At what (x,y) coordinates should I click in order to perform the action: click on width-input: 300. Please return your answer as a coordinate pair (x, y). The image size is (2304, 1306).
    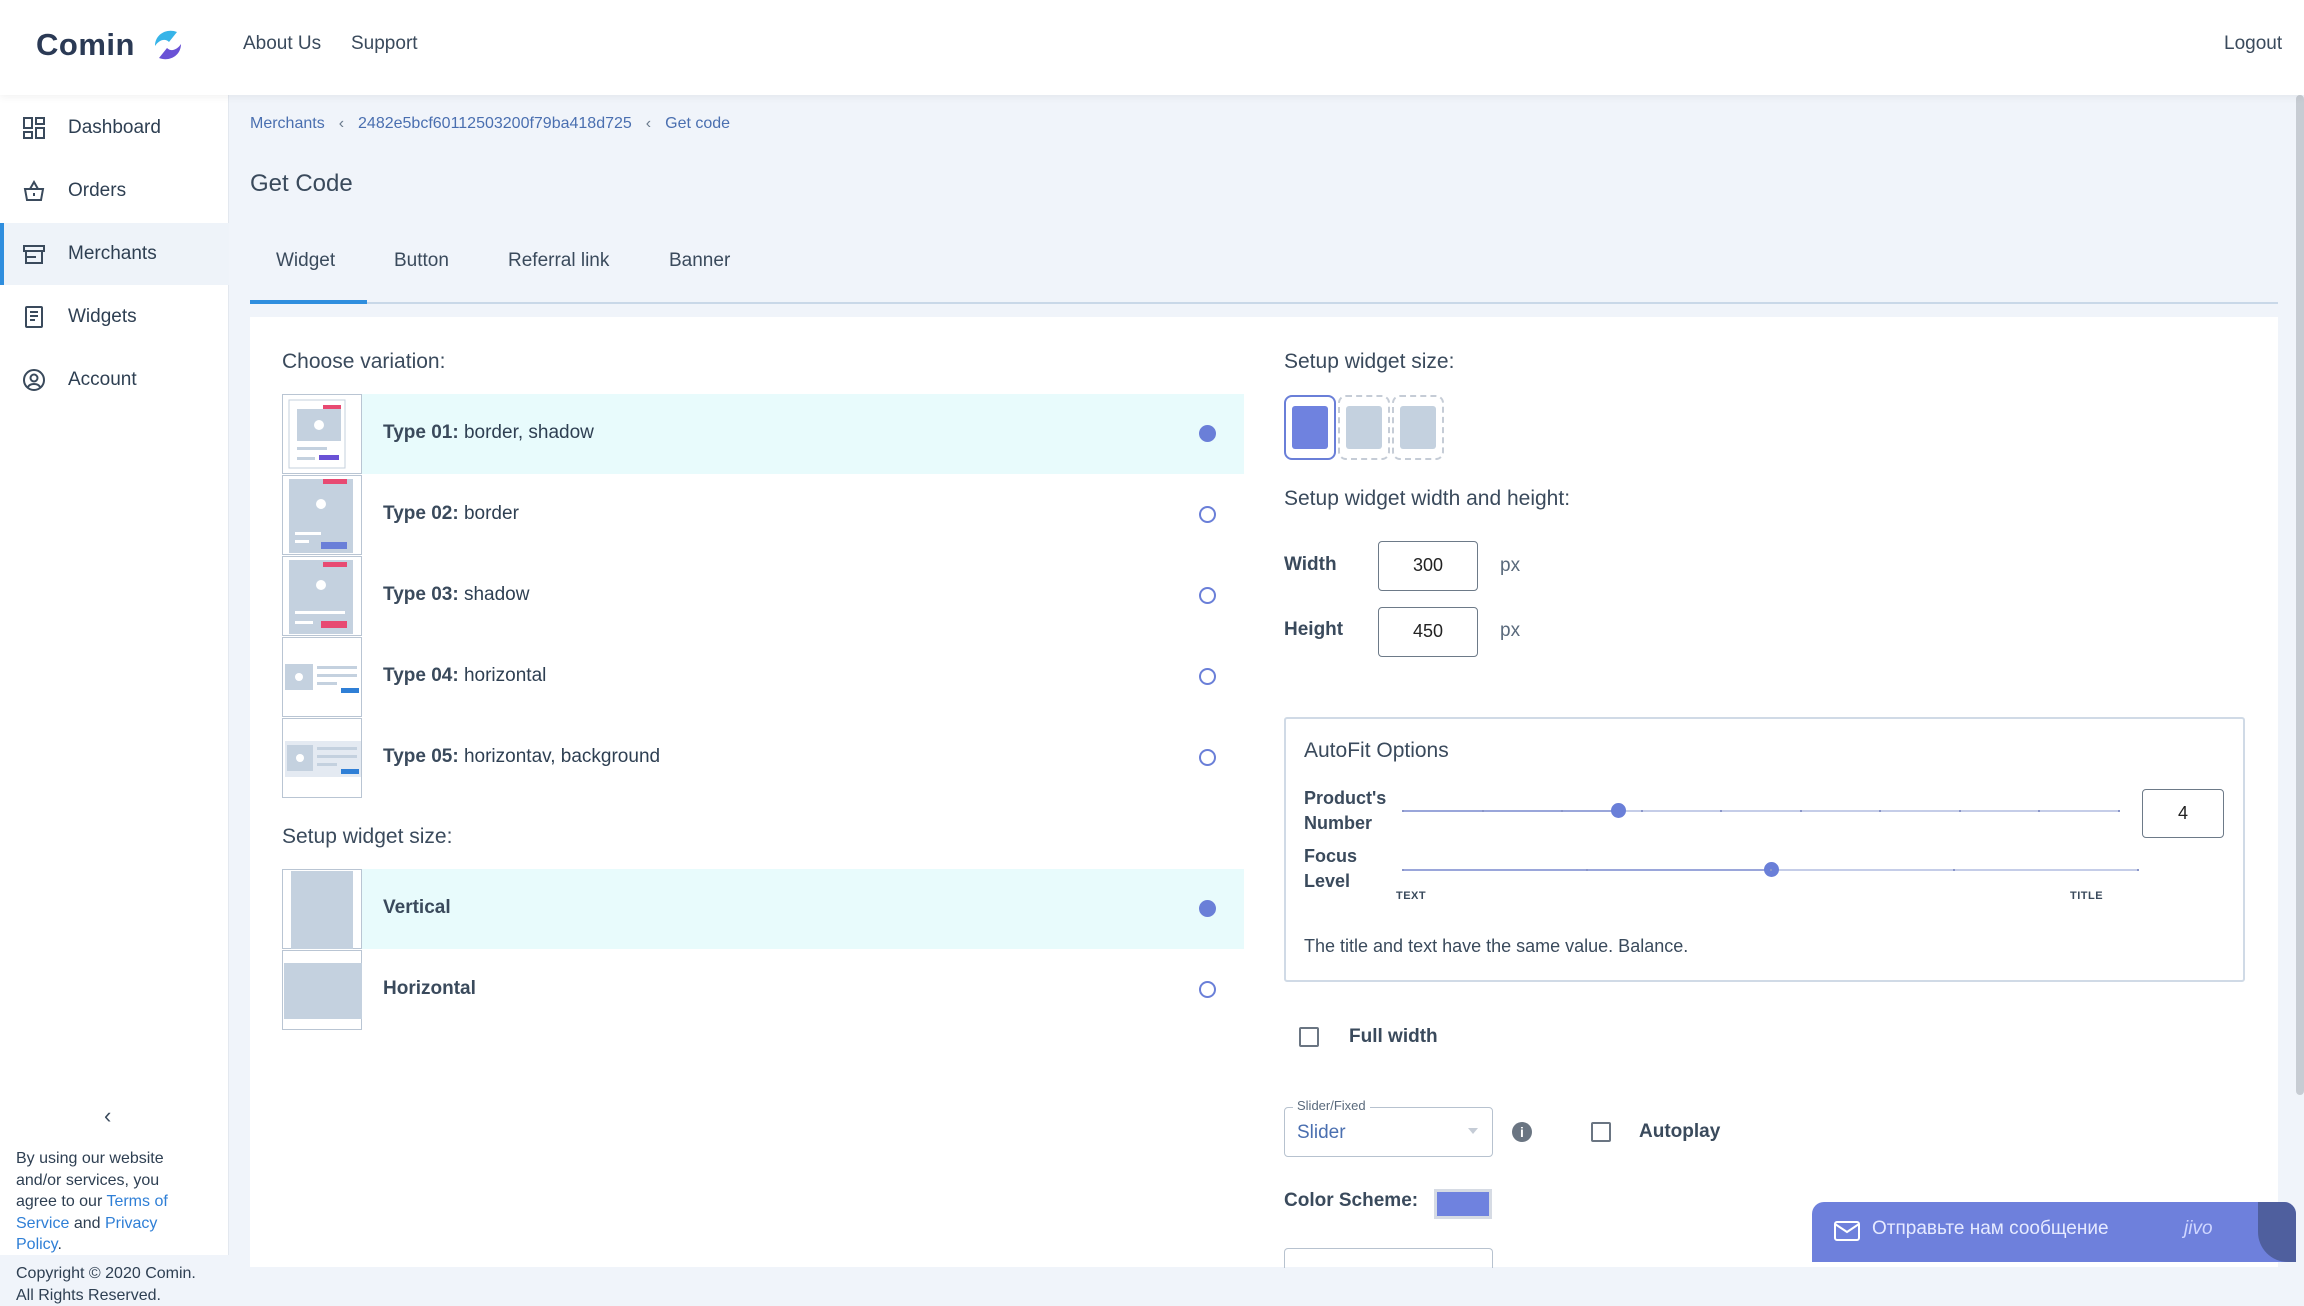
    Looking at the image, I should click on (1428, 566).